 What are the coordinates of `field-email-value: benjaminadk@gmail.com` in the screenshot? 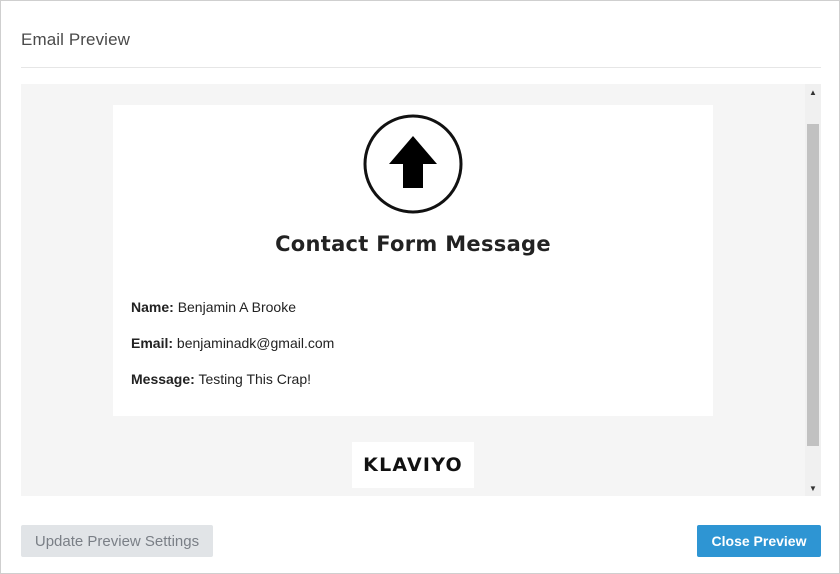 It's located at (255, 343).